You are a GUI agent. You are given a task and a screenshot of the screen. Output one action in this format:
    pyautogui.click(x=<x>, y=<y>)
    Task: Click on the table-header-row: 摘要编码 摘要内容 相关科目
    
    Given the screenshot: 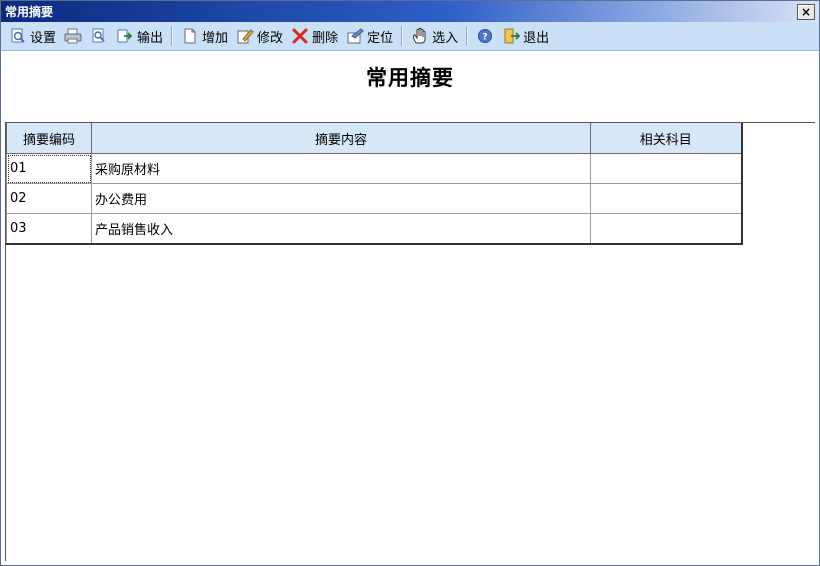 What is the action you would take?
    pyautogui.click(x=374, y=138)
    